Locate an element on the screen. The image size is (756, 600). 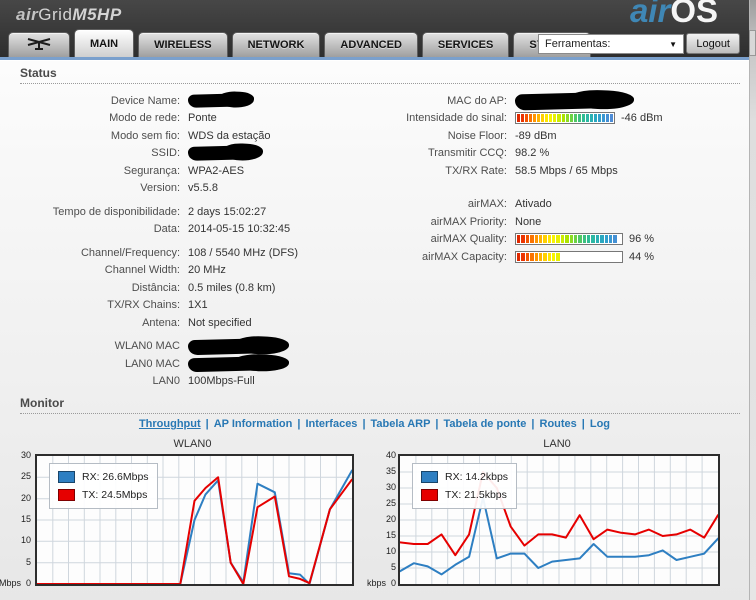
field-value: Not specified is located at coordinates (220, 322).